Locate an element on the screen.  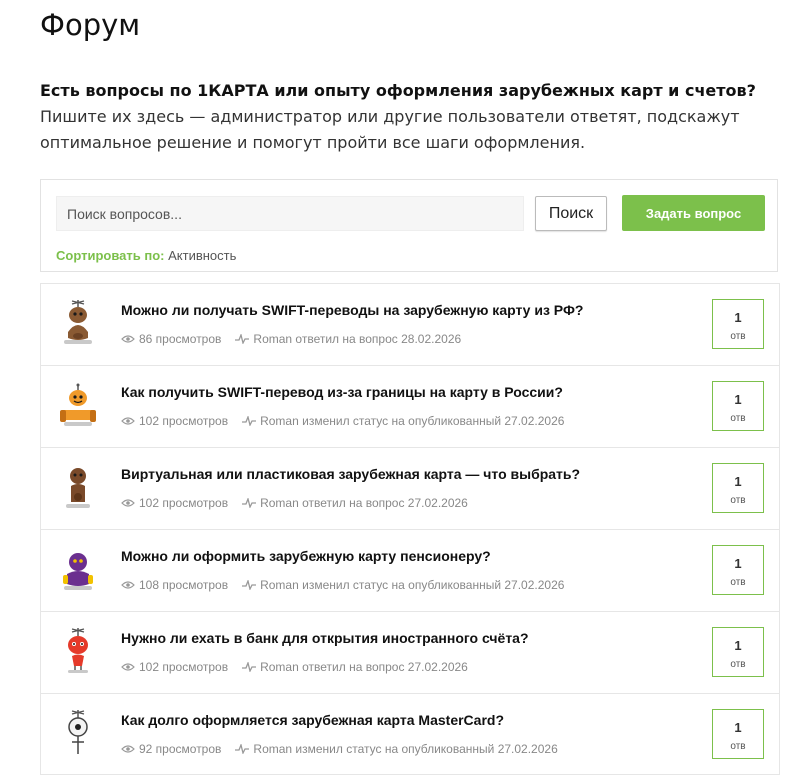
robot-red-antenna-avatar is located at coordinates (78, 650).